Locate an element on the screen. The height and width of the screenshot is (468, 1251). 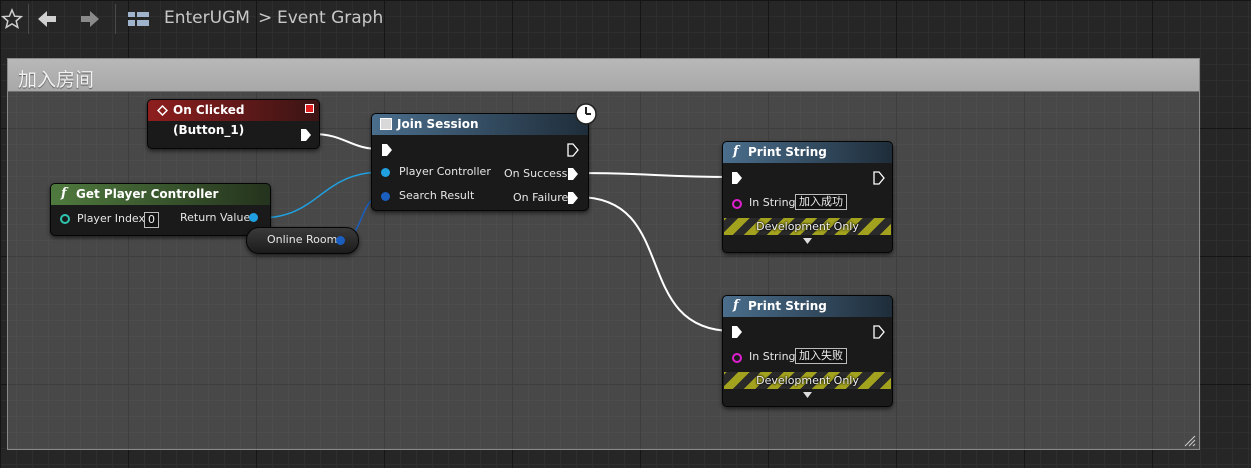
player-index-input: 0 is located at coordinates (151, 220).